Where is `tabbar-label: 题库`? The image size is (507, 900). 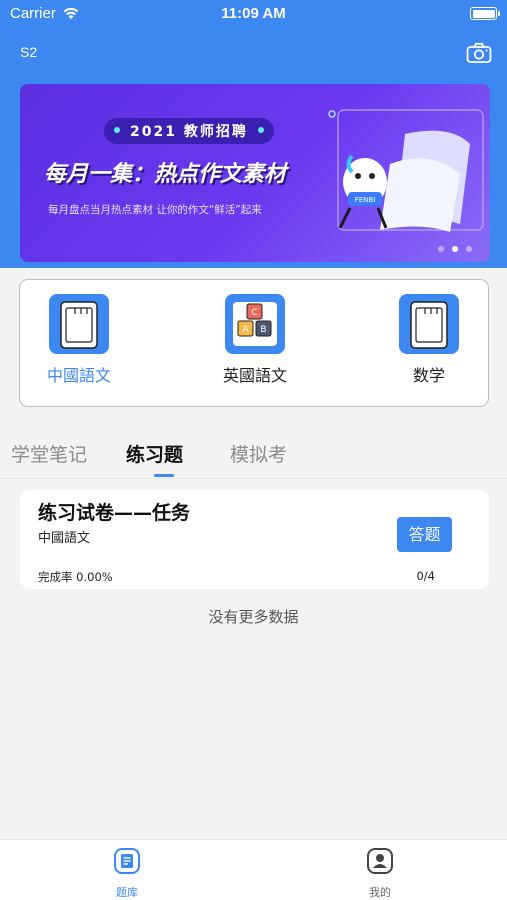
tabbar-label: 题库 is located at coordinates (127, 892).